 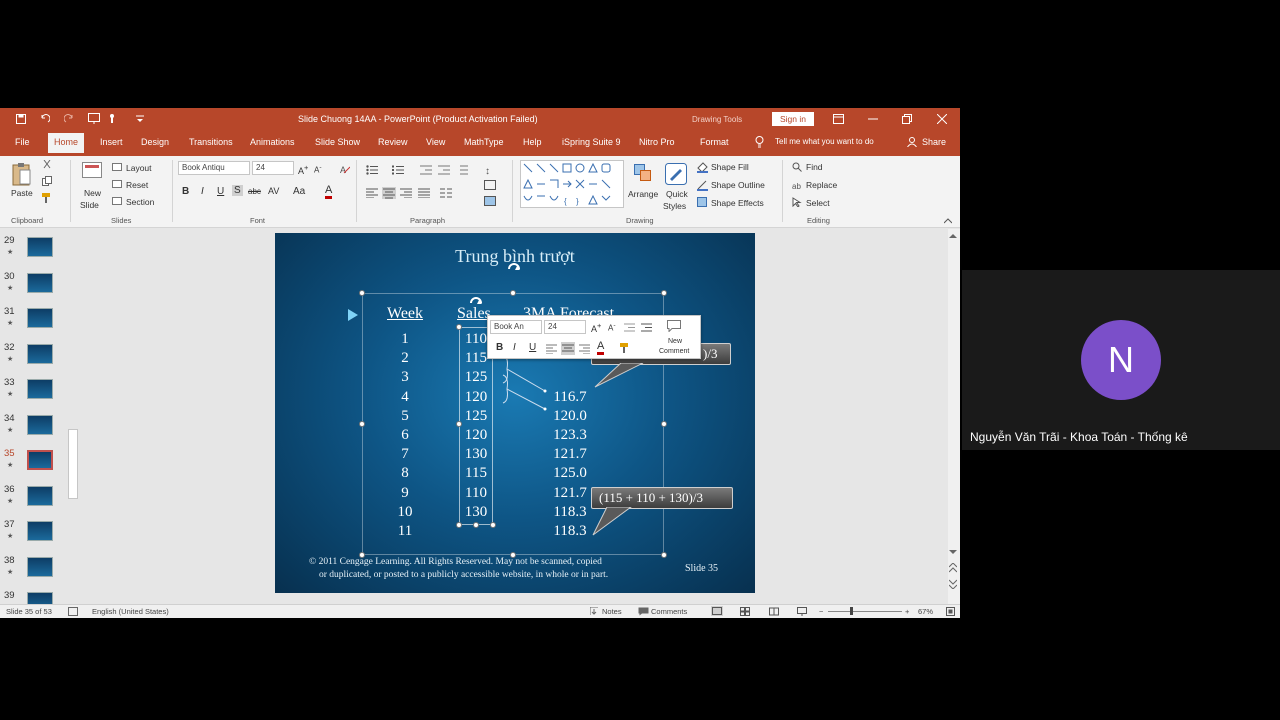 I want to click on close-icon, so click(x=942, y=119).